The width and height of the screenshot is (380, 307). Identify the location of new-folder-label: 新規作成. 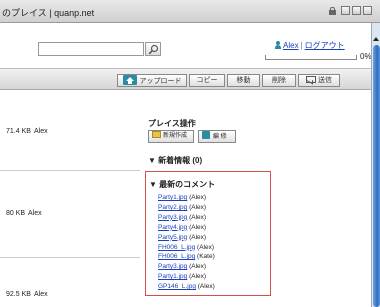
(175, 136).